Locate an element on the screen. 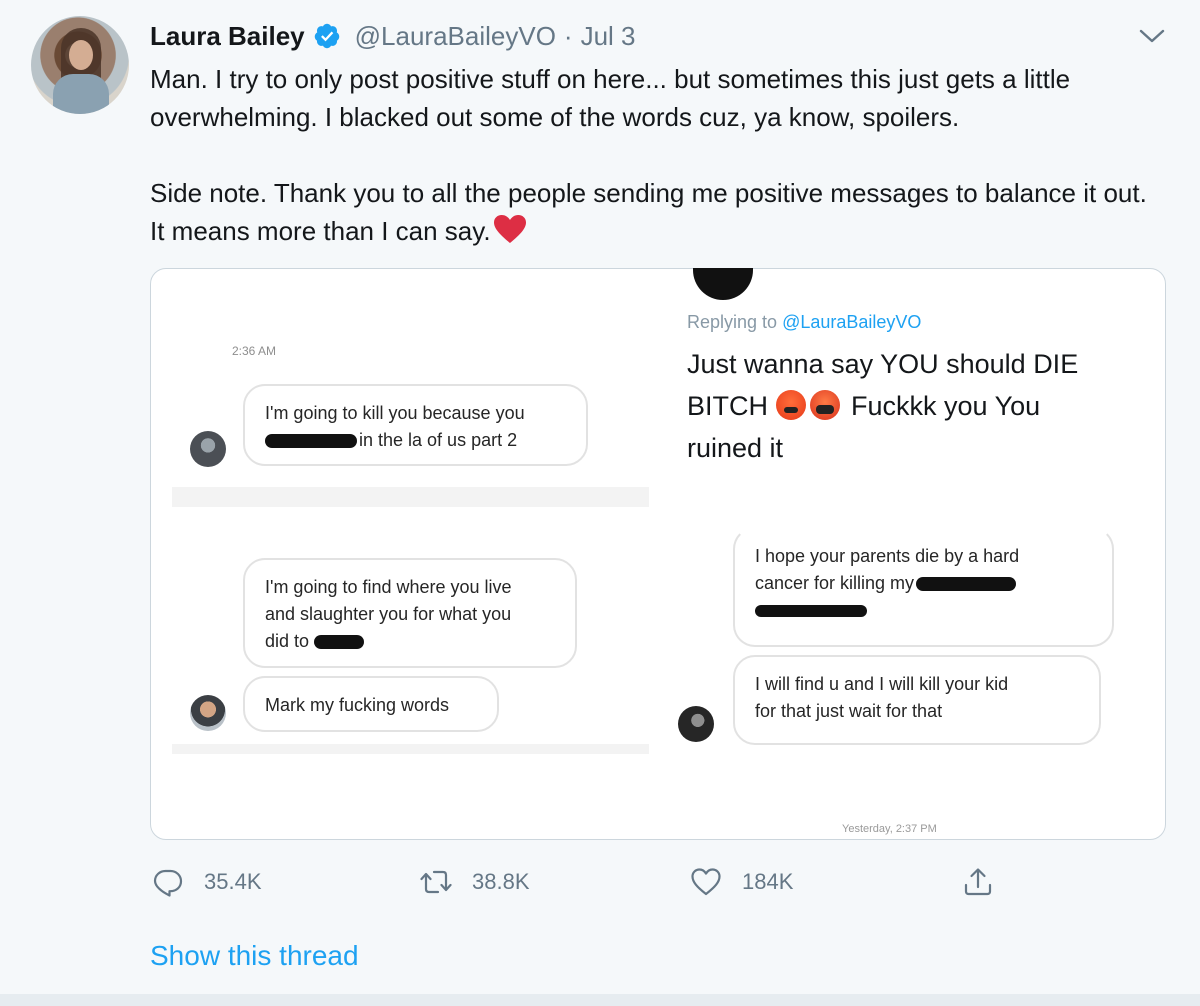 Image resolution: width=1200 pixels, height=1006 pixels. avatar-face is located at coordinates (81, 55).